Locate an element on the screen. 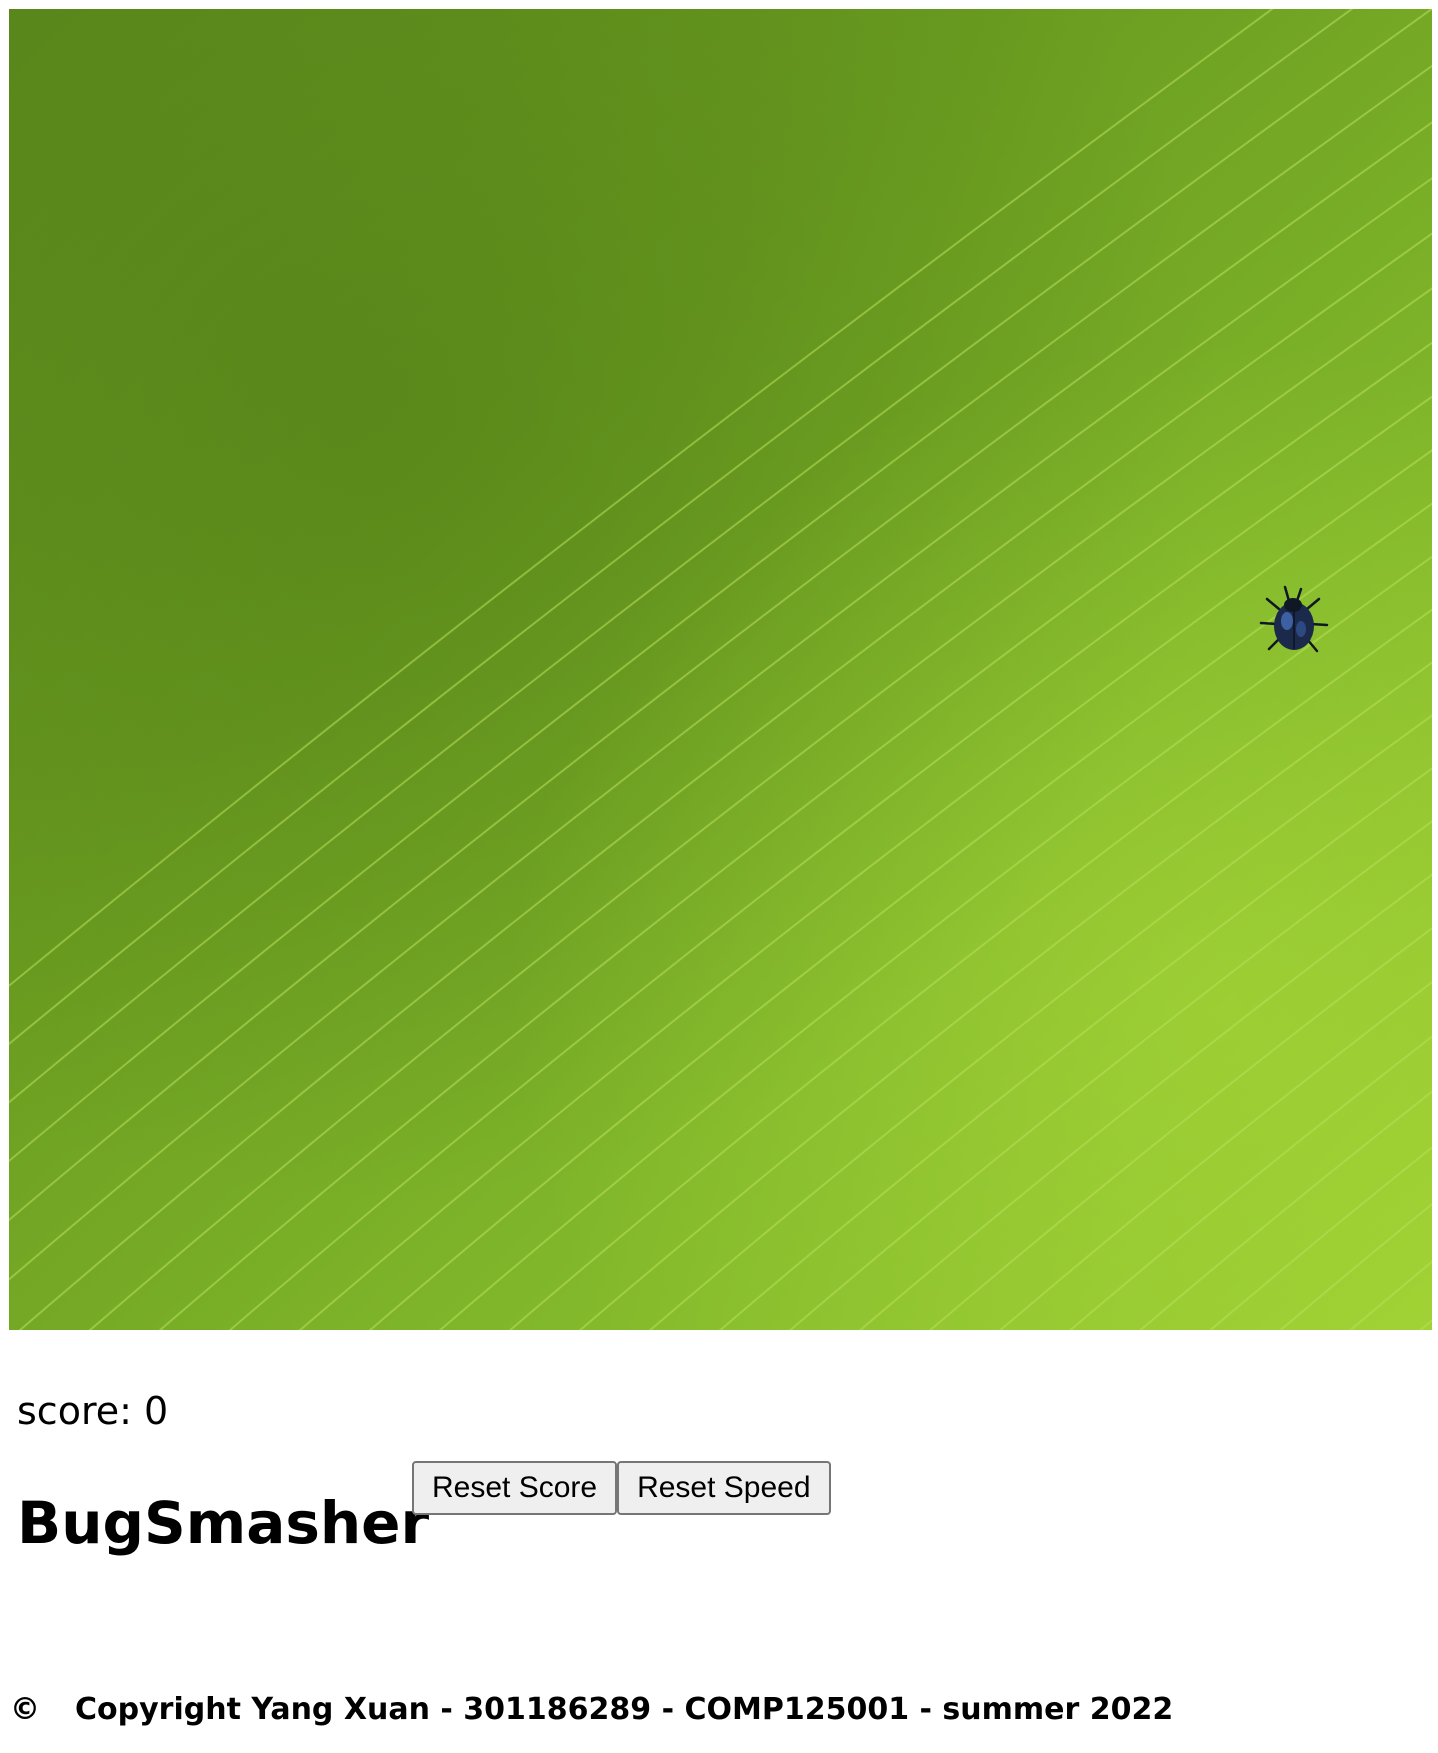 This screenshot has width=1438, height=1753. bug-sprite is located at coordinates (1294, 624).